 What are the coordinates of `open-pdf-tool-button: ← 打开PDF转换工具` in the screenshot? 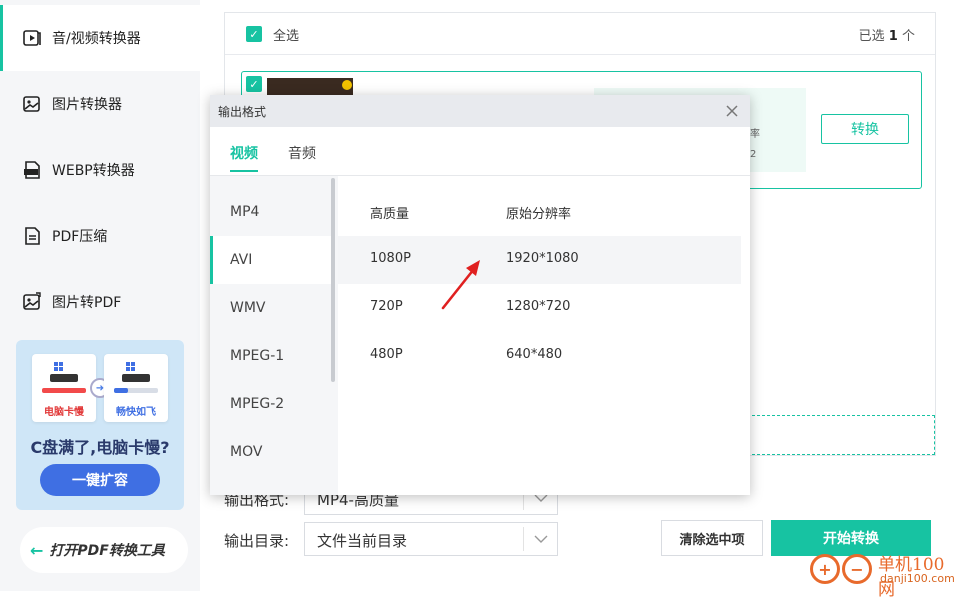 It's located at (104, 550).